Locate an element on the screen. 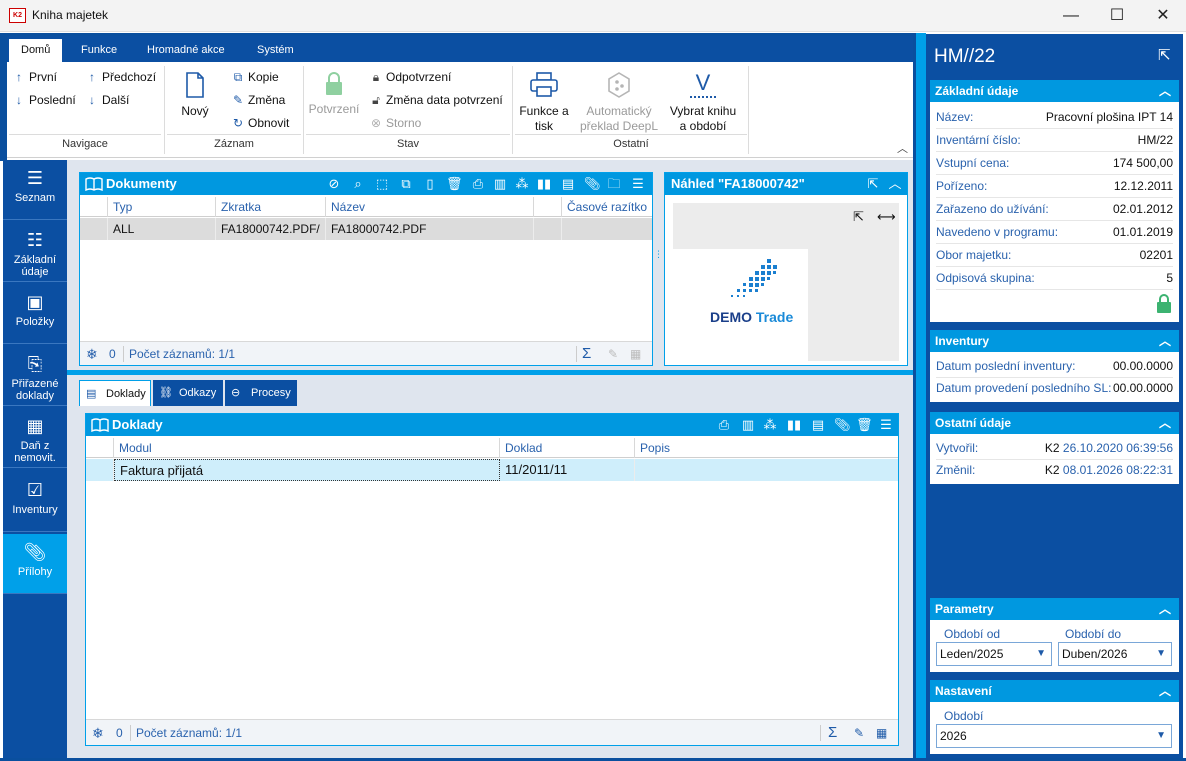 The width and height of the screenshot is (1186, 761). close-button: ✕ is located at coordinates (1163, 16).